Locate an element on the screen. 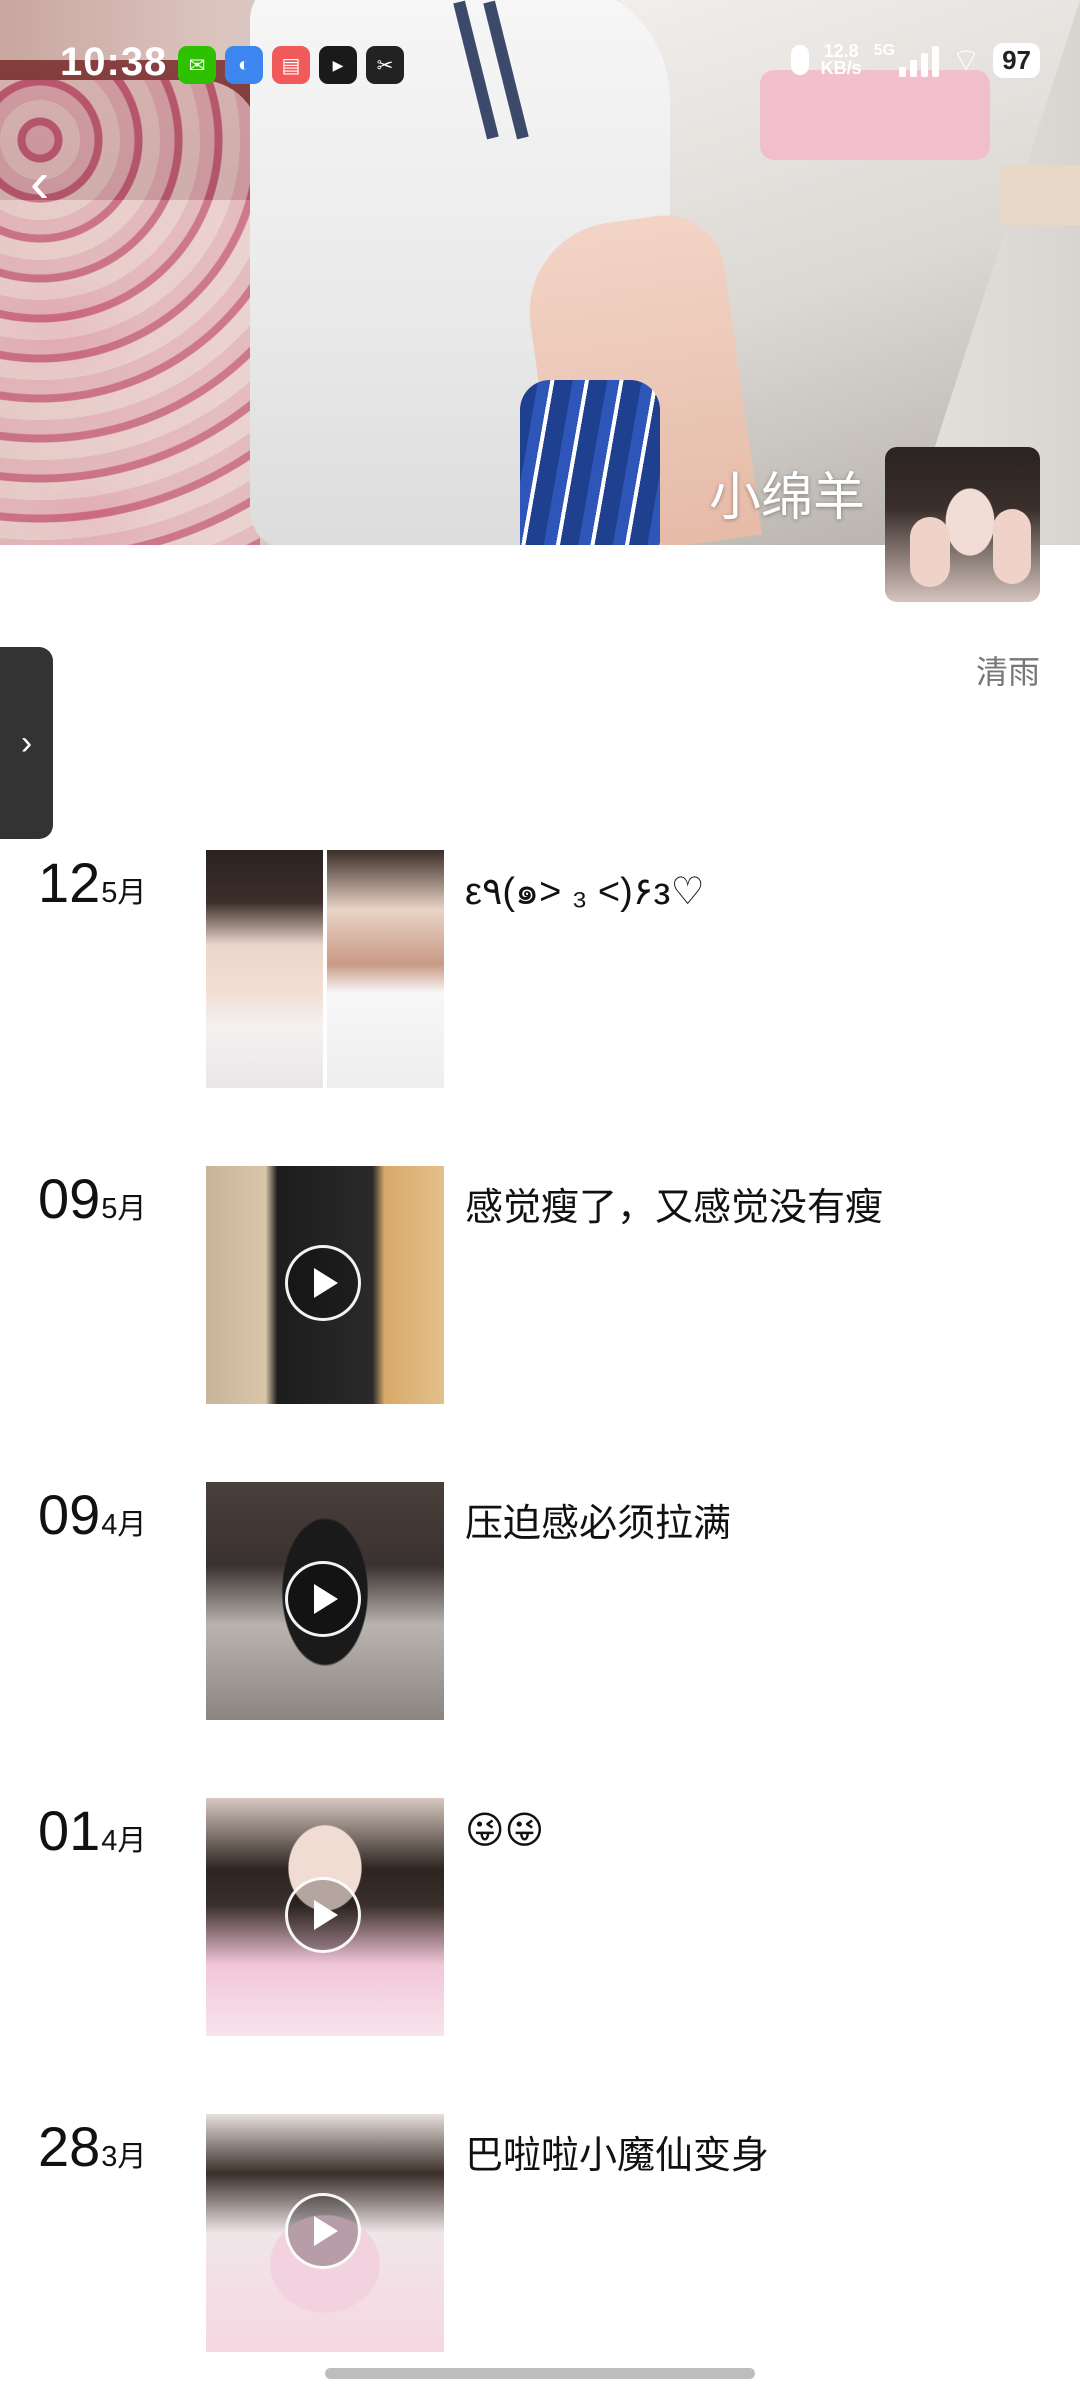 The image size is (1080, 2400). app-icon-red: ▤ is located at coordinates (291, 65).